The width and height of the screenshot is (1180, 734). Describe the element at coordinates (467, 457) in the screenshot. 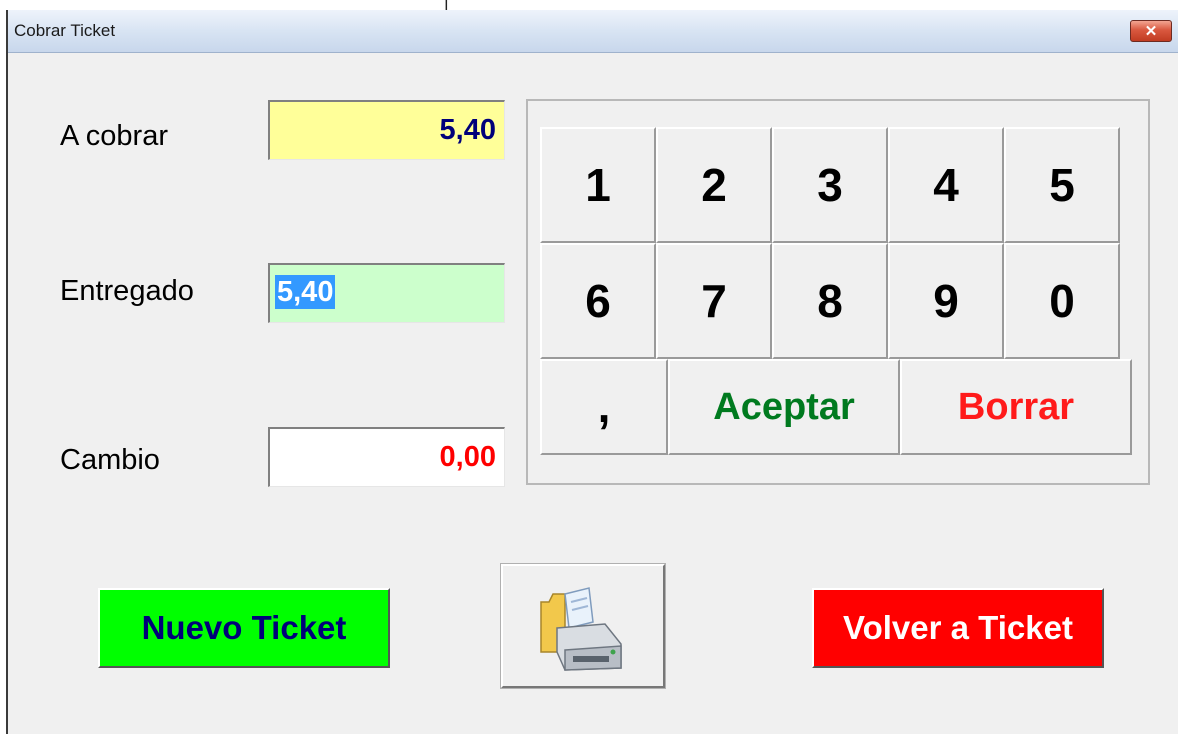

I see `cambio-value: 0,00` at that location.